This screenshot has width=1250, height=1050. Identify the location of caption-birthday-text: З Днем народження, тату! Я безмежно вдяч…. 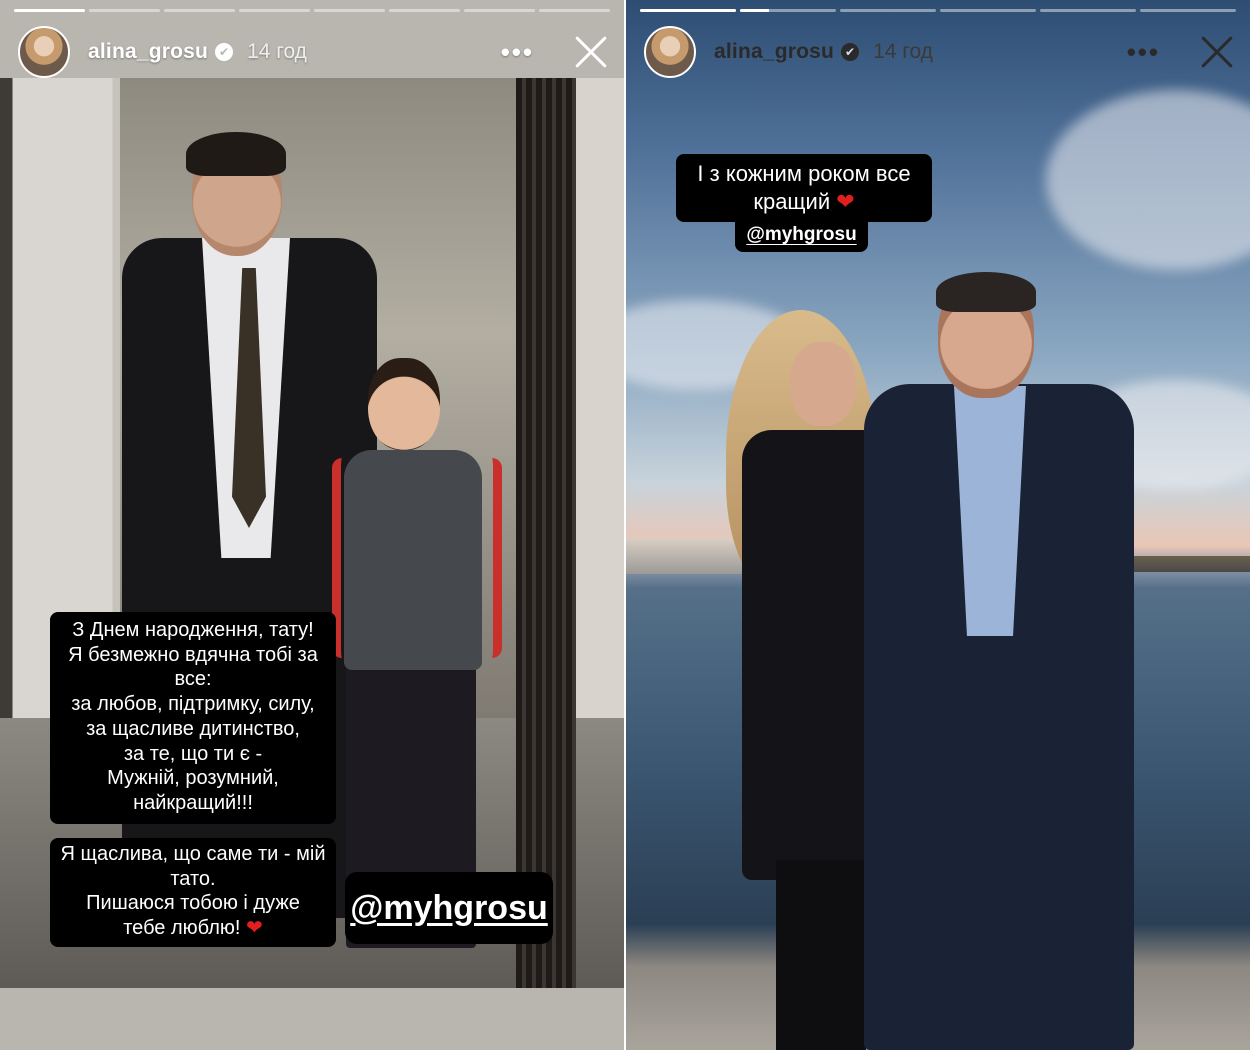
(193, 718).